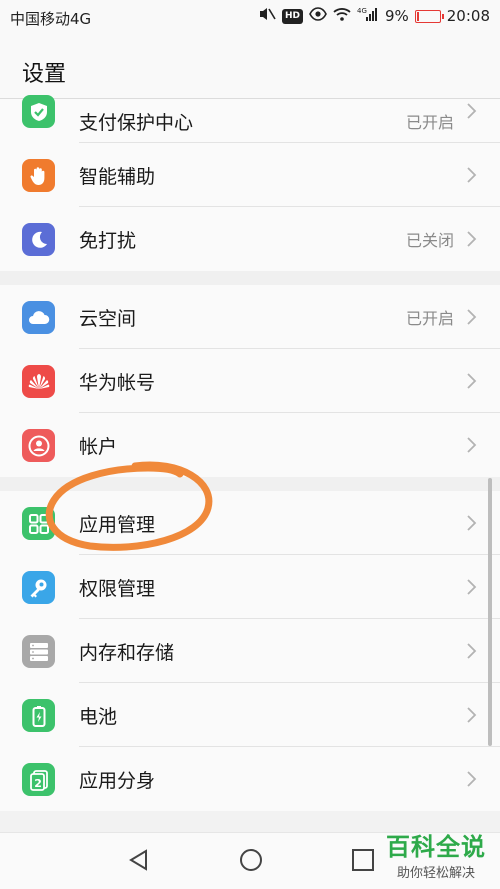 The height and width of the screenshot is (889, 500). What do you see at coordinates (38, 445) in the screenshot?
I see `account-icon` at bounding box center [38, 445].